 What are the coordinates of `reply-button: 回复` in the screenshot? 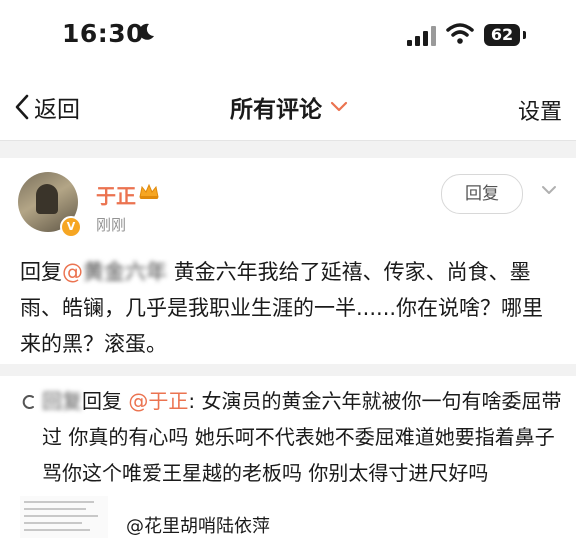 It's located at (482, 194).